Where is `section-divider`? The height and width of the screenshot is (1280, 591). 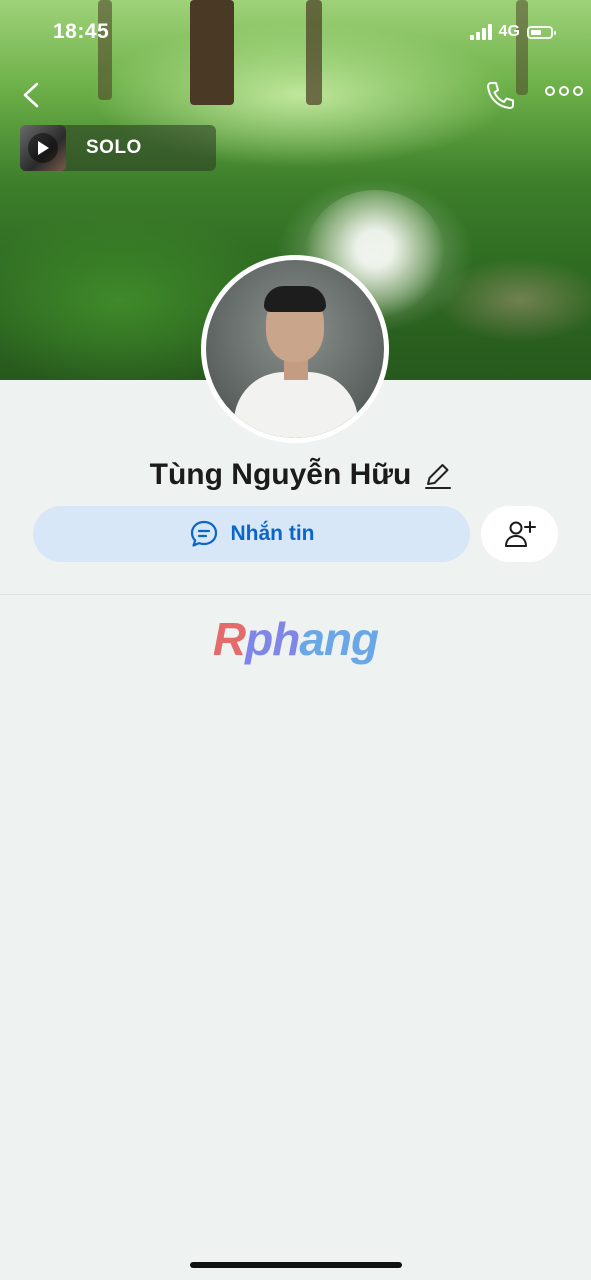 section-divider is located at coordinates (295, 594).